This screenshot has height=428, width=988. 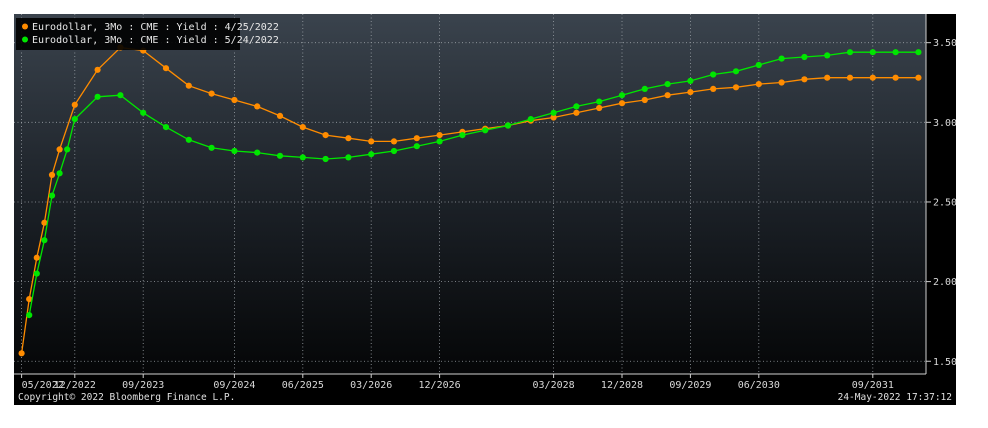 What do you see at coordinates (75, 385) in the screenshot?
I see `x-tick-label: 12/2022` at bounding box center [75, 385].